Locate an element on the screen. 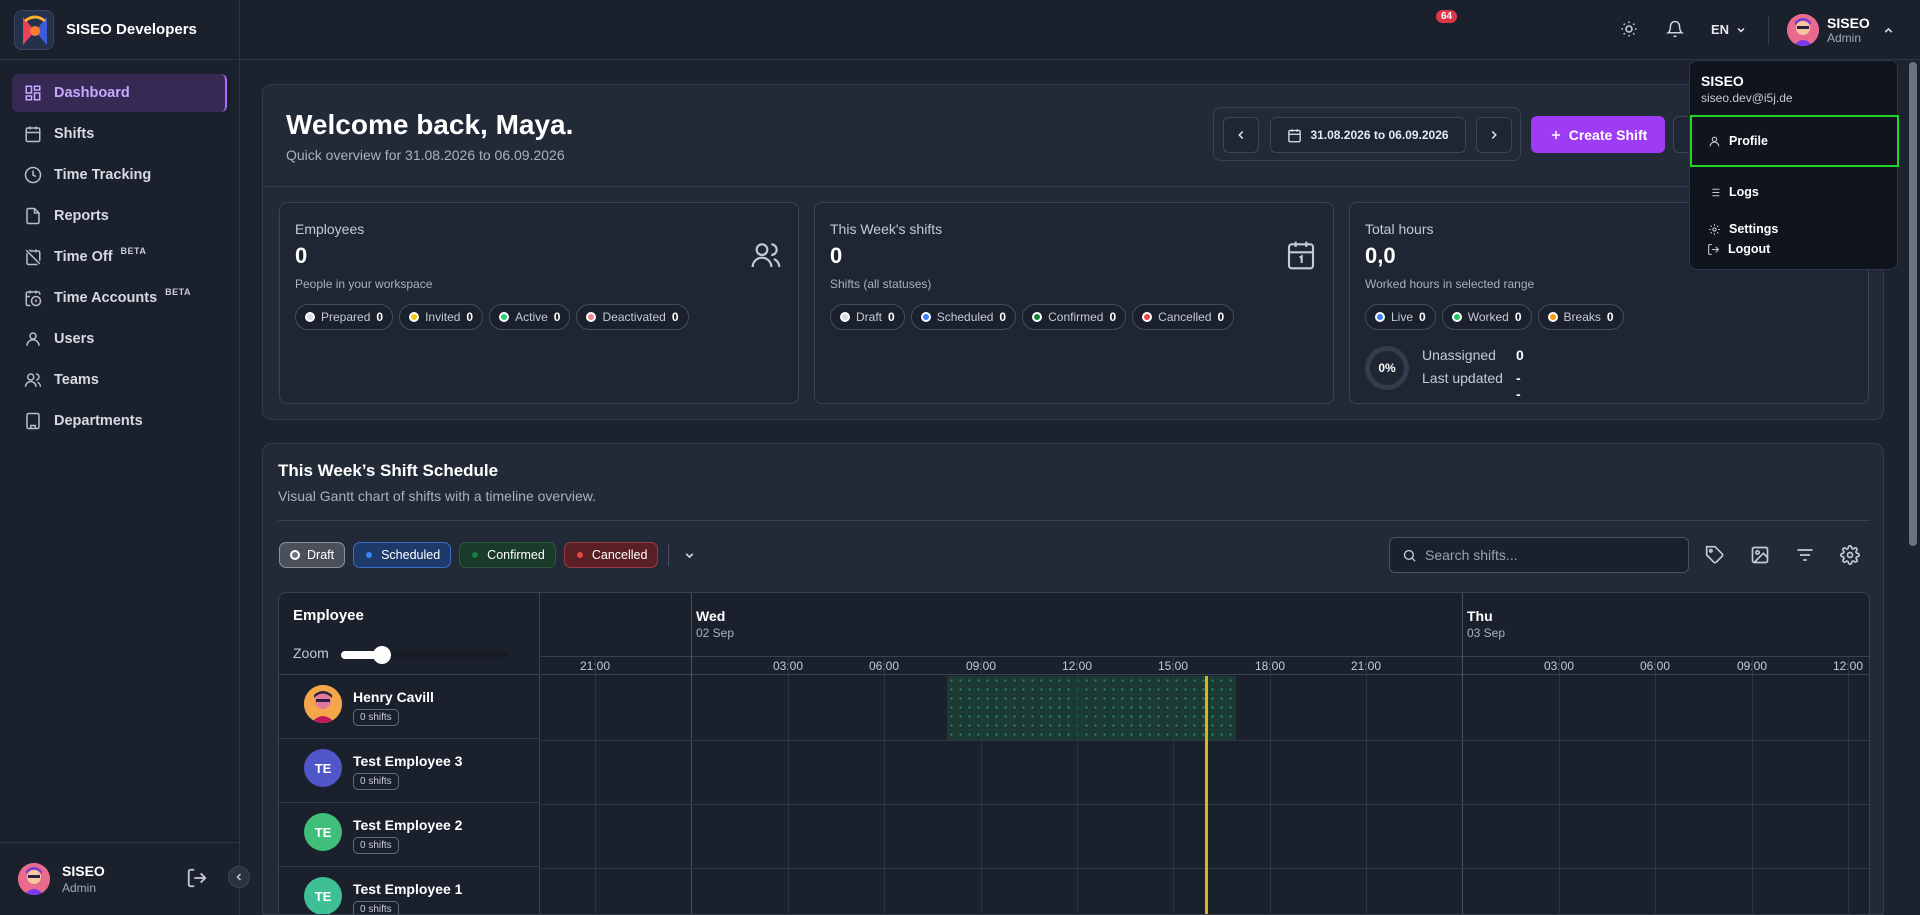 The width and height of the screenshot is (1920, 915). chip-live: Live 0 is located at coordinates (1400, 317).